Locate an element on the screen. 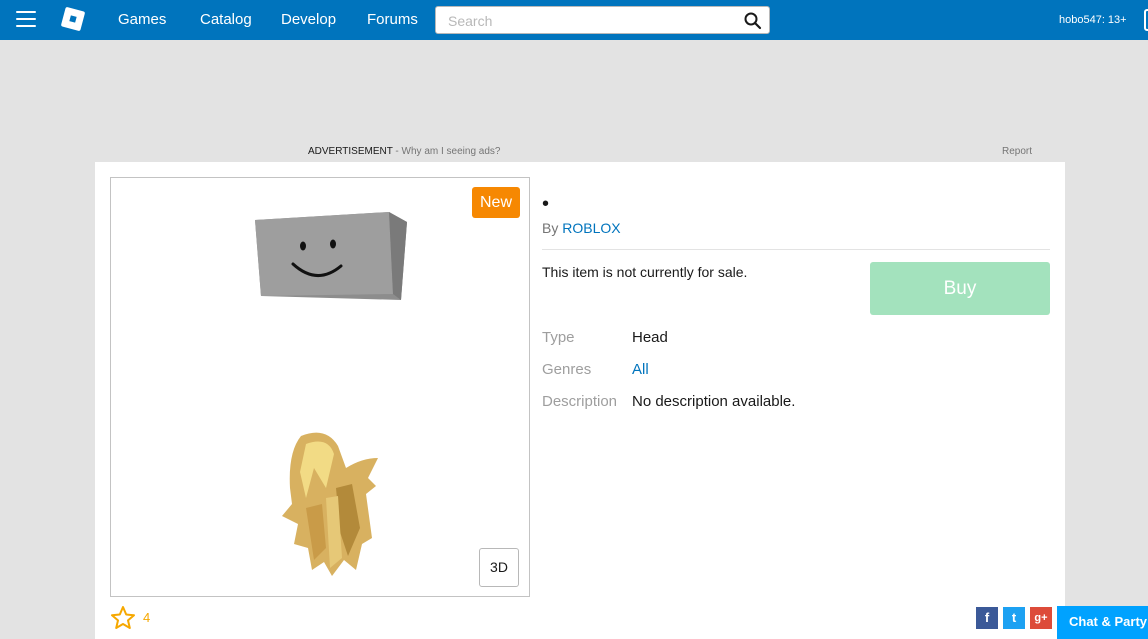 This screenshot has width=1148, height=639. roblox-logo-icon is located at coordinates (73, 19).